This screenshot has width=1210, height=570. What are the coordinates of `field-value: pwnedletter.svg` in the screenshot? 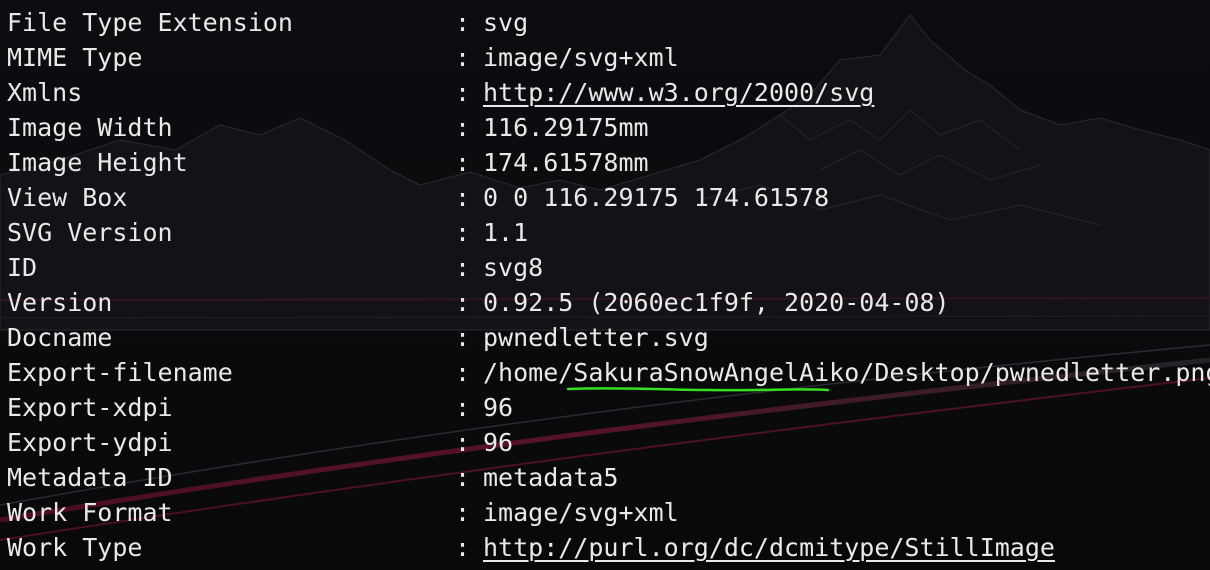 It's located at (596, 337).